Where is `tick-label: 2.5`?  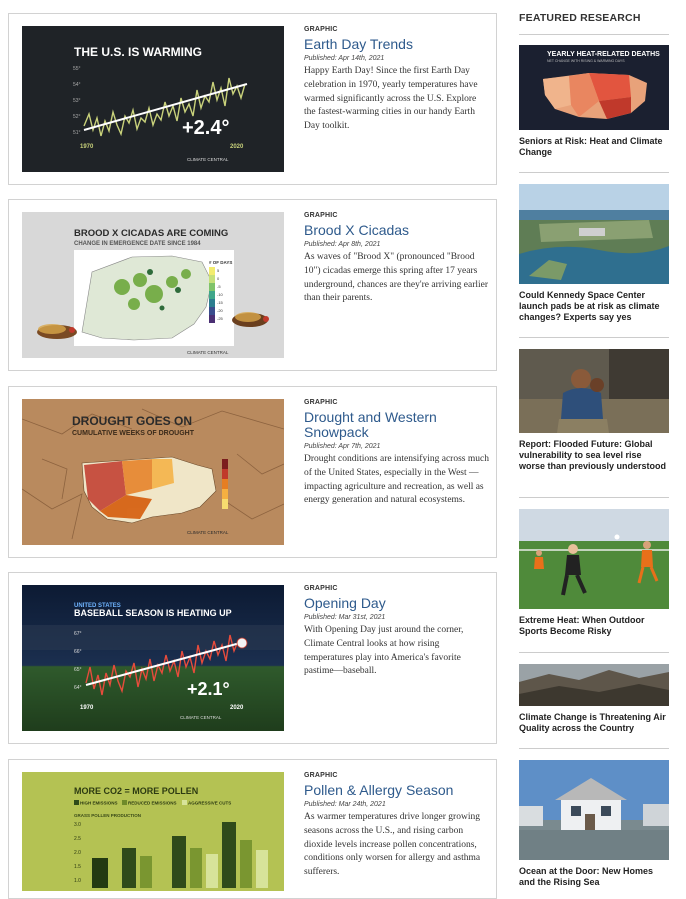 tick-label: 2.5 is located at coordinates (77, 839).